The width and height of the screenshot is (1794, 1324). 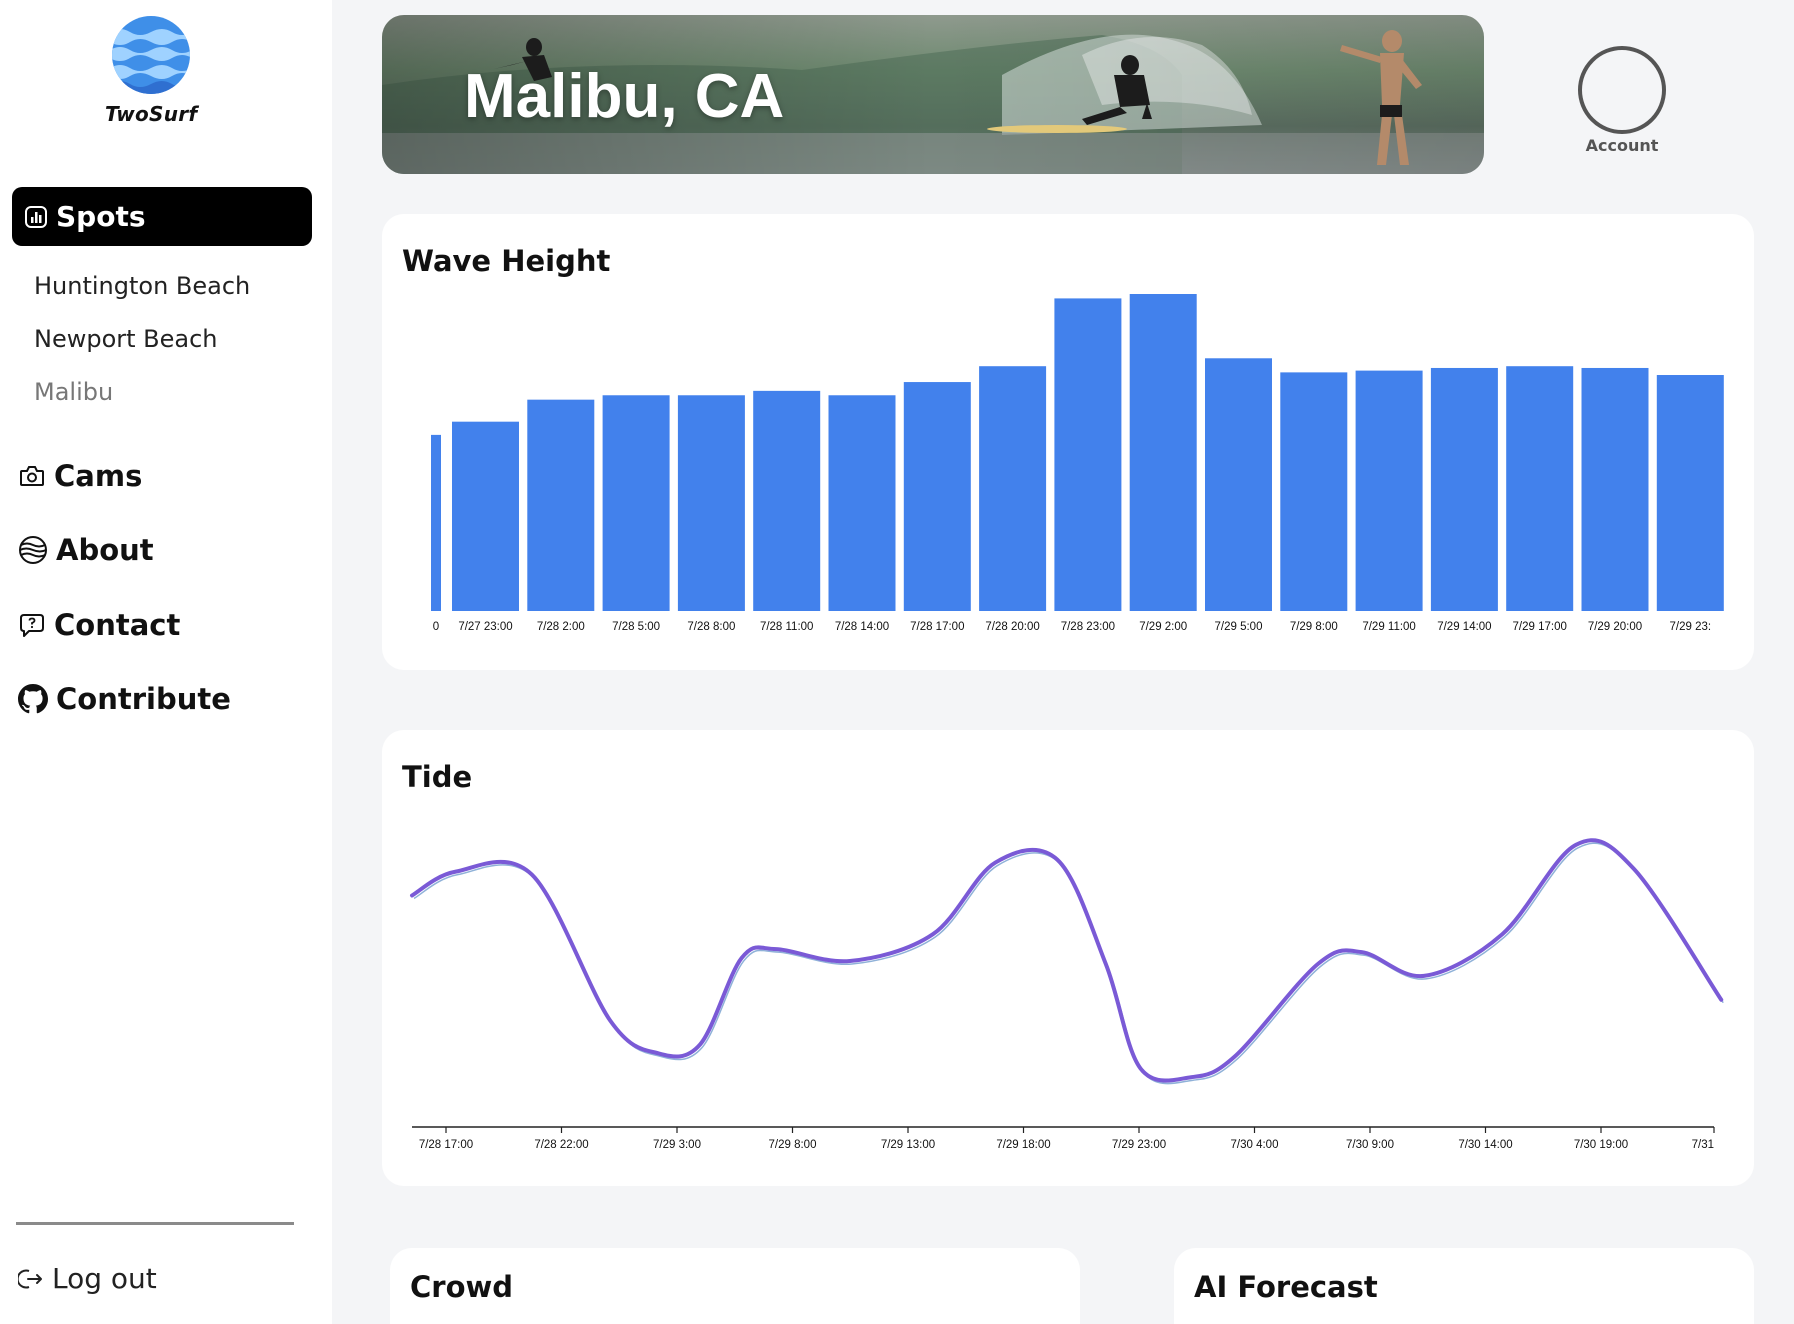 What do you see at coordinates (561, 1145) in the screenshot?
I see `x-tick-label: 7/28 22:00` at bounding box center [561, 1145].